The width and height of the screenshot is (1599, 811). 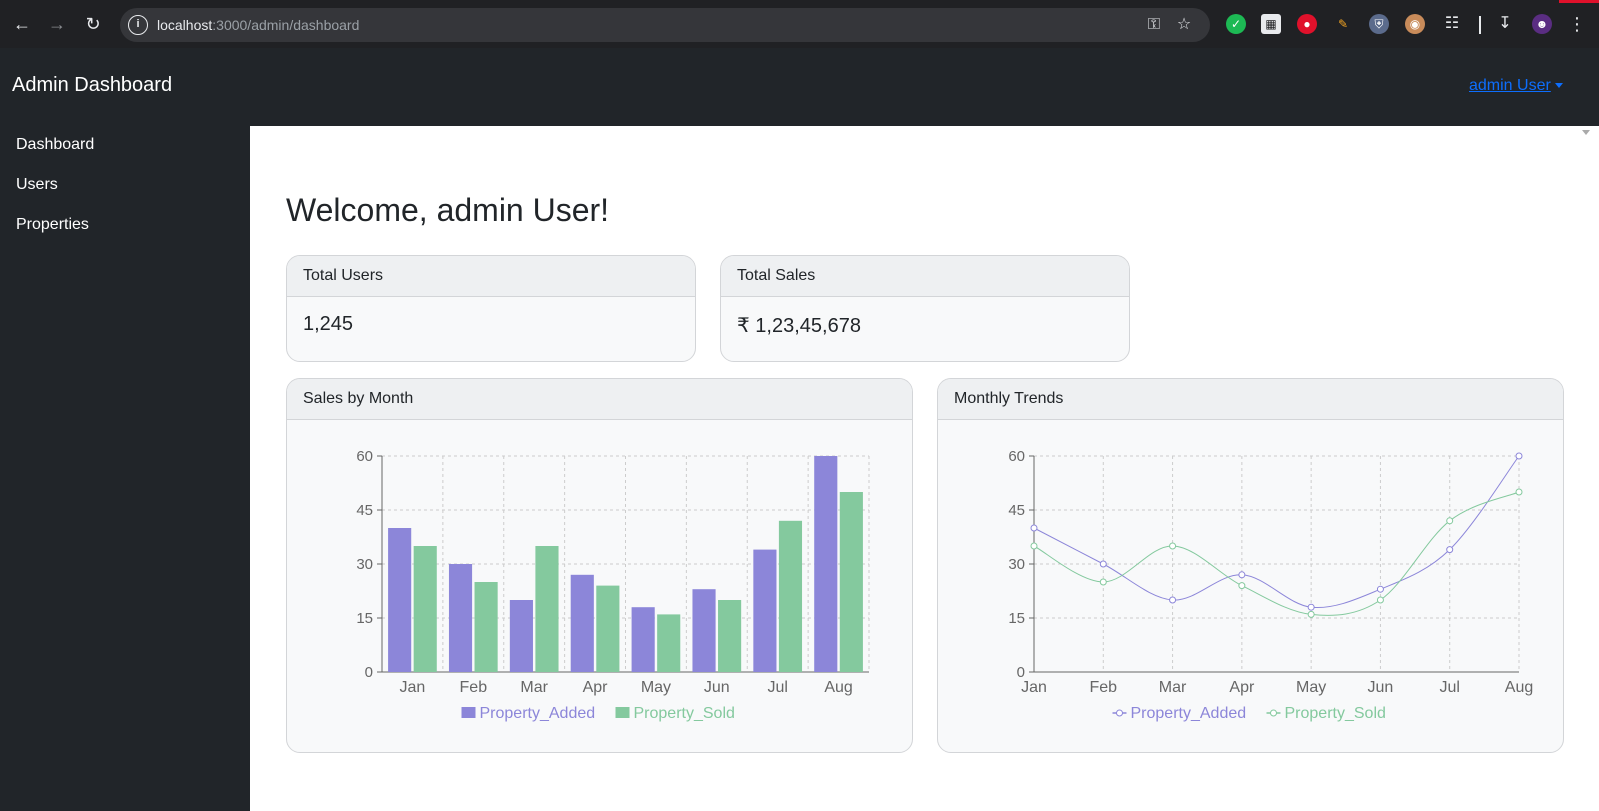 I want to click on profile-avatar-icon: ☻, so click(x=1542, y=24).